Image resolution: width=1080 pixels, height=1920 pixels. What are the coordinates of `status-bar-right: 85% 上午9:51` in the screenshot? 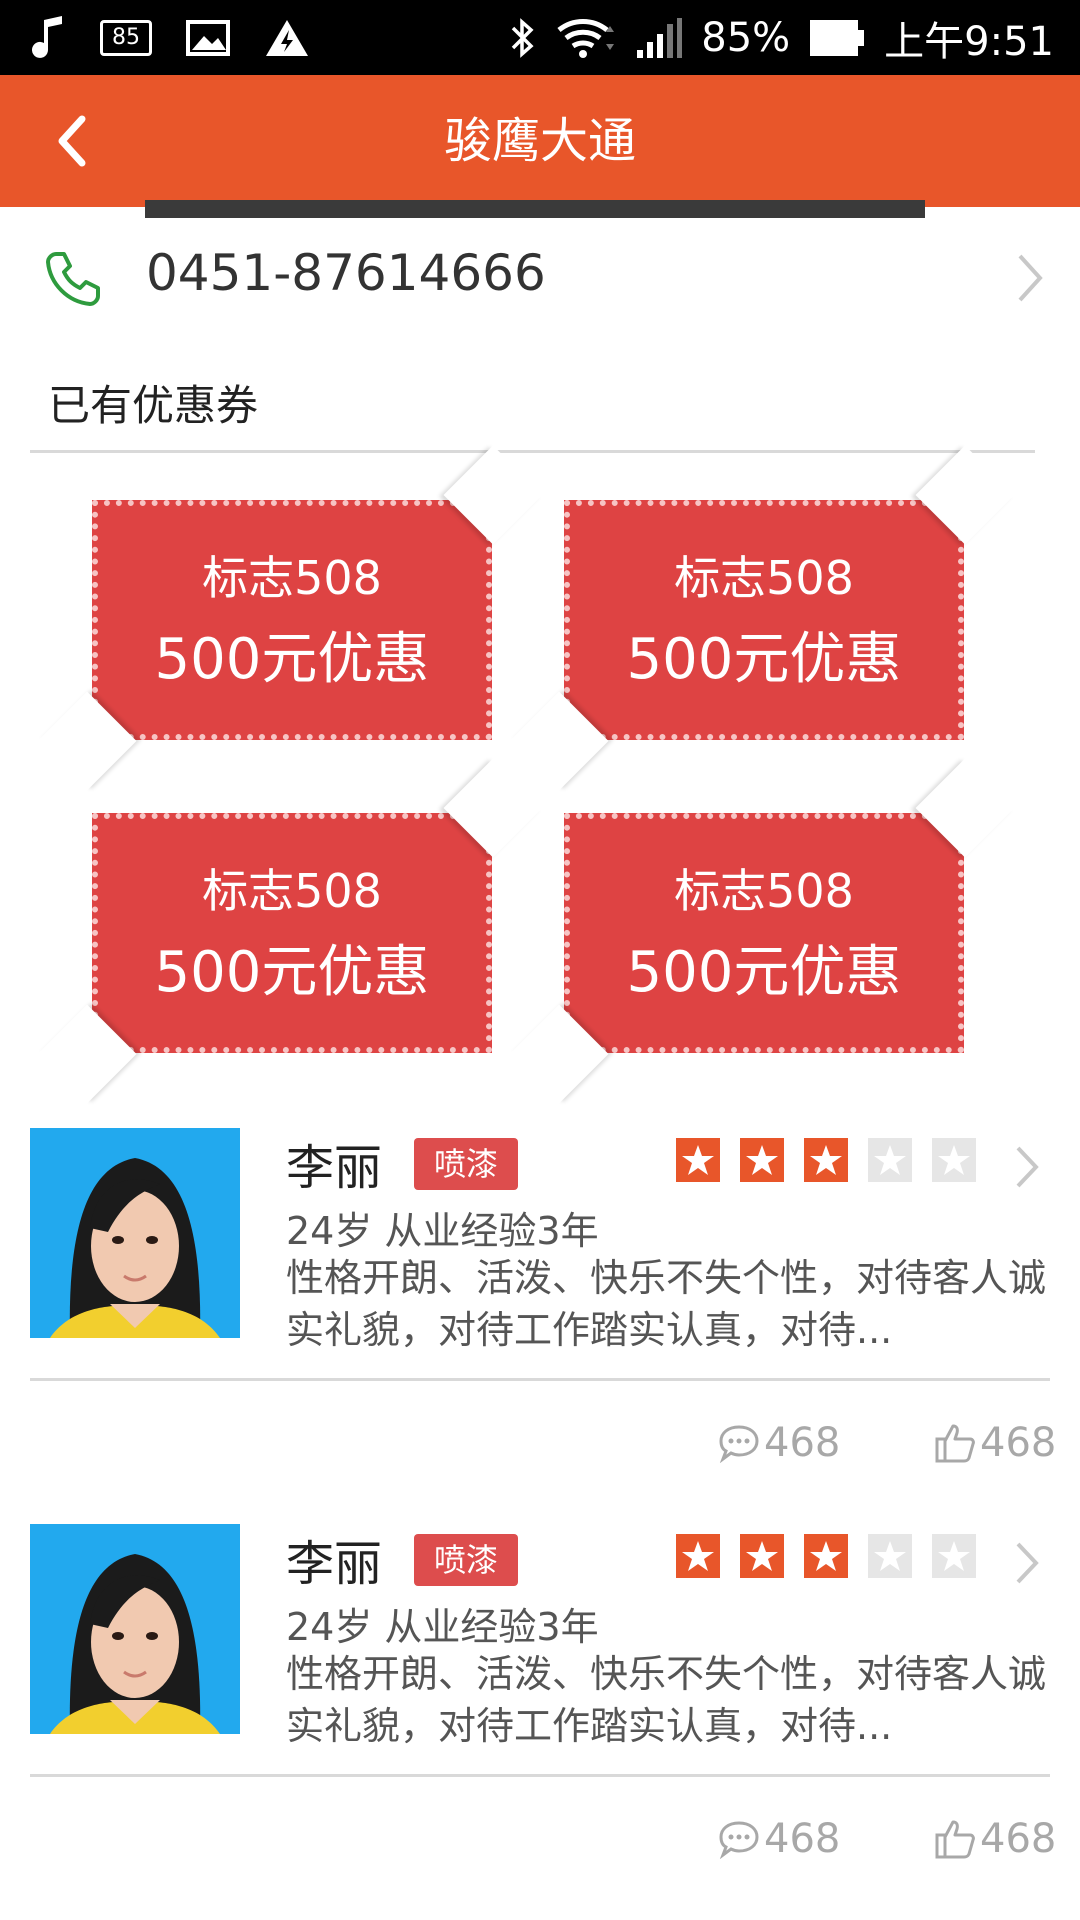 It's located at (780, 37).